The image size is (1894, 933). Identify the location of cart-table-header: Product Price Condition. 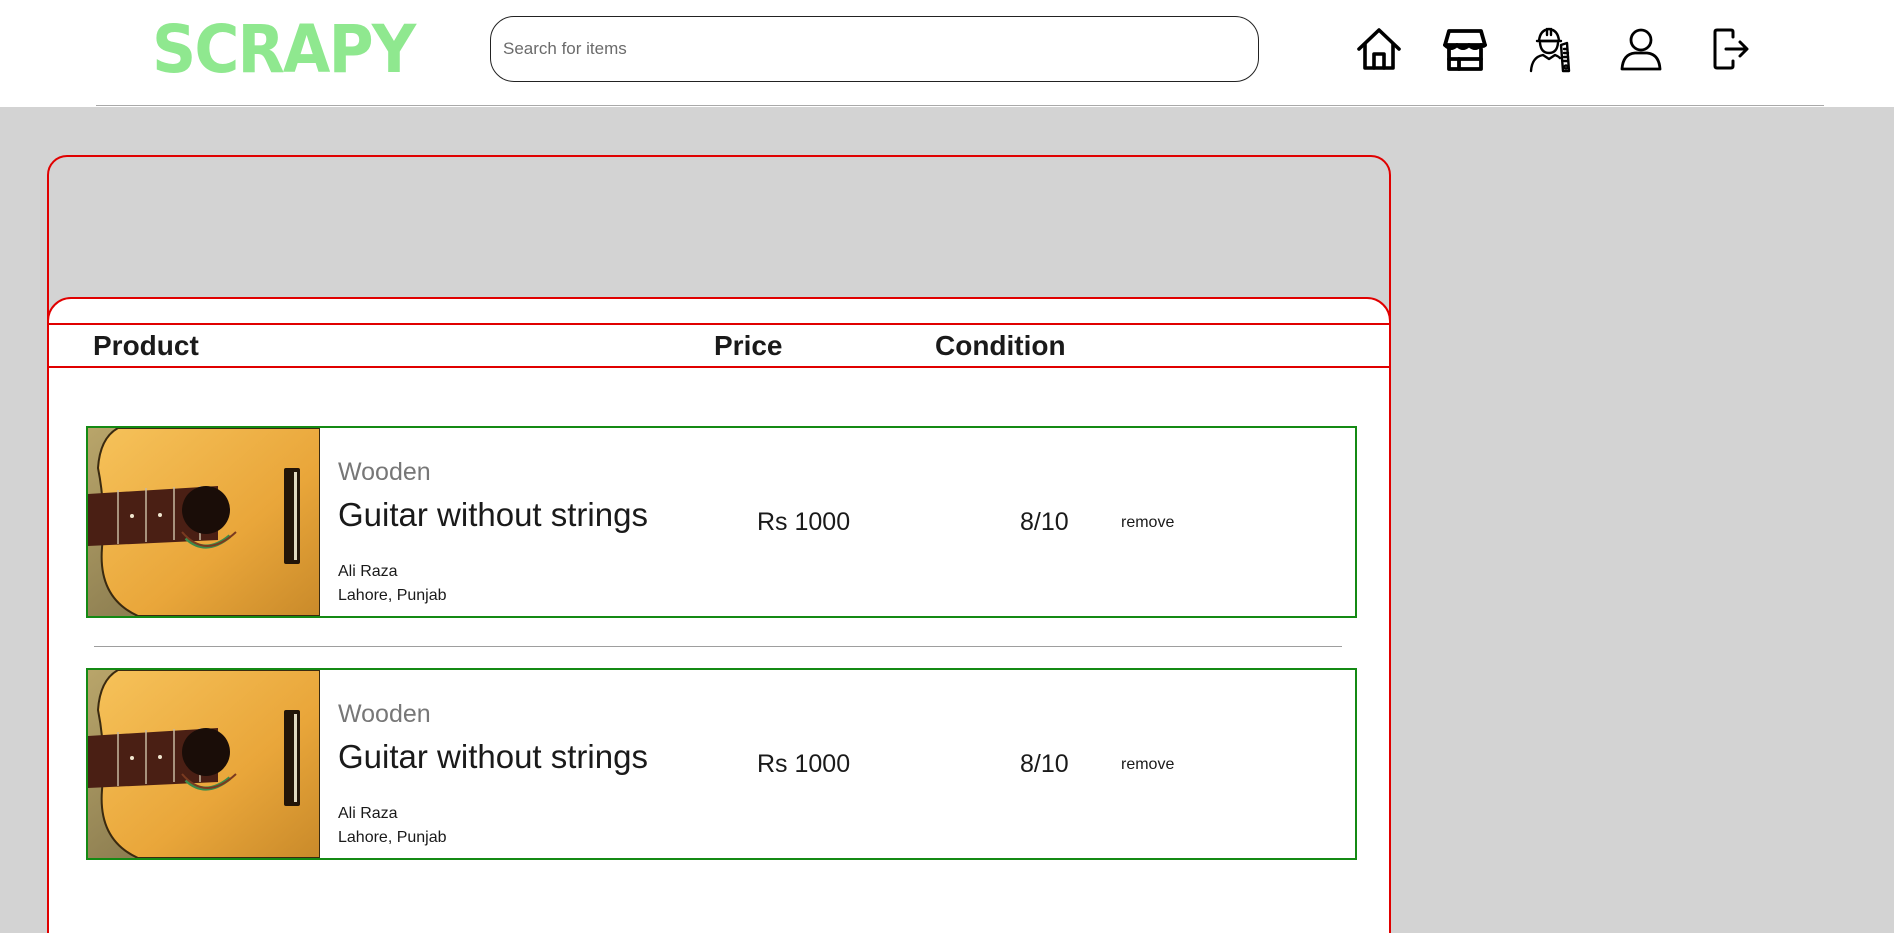
(719, 345).